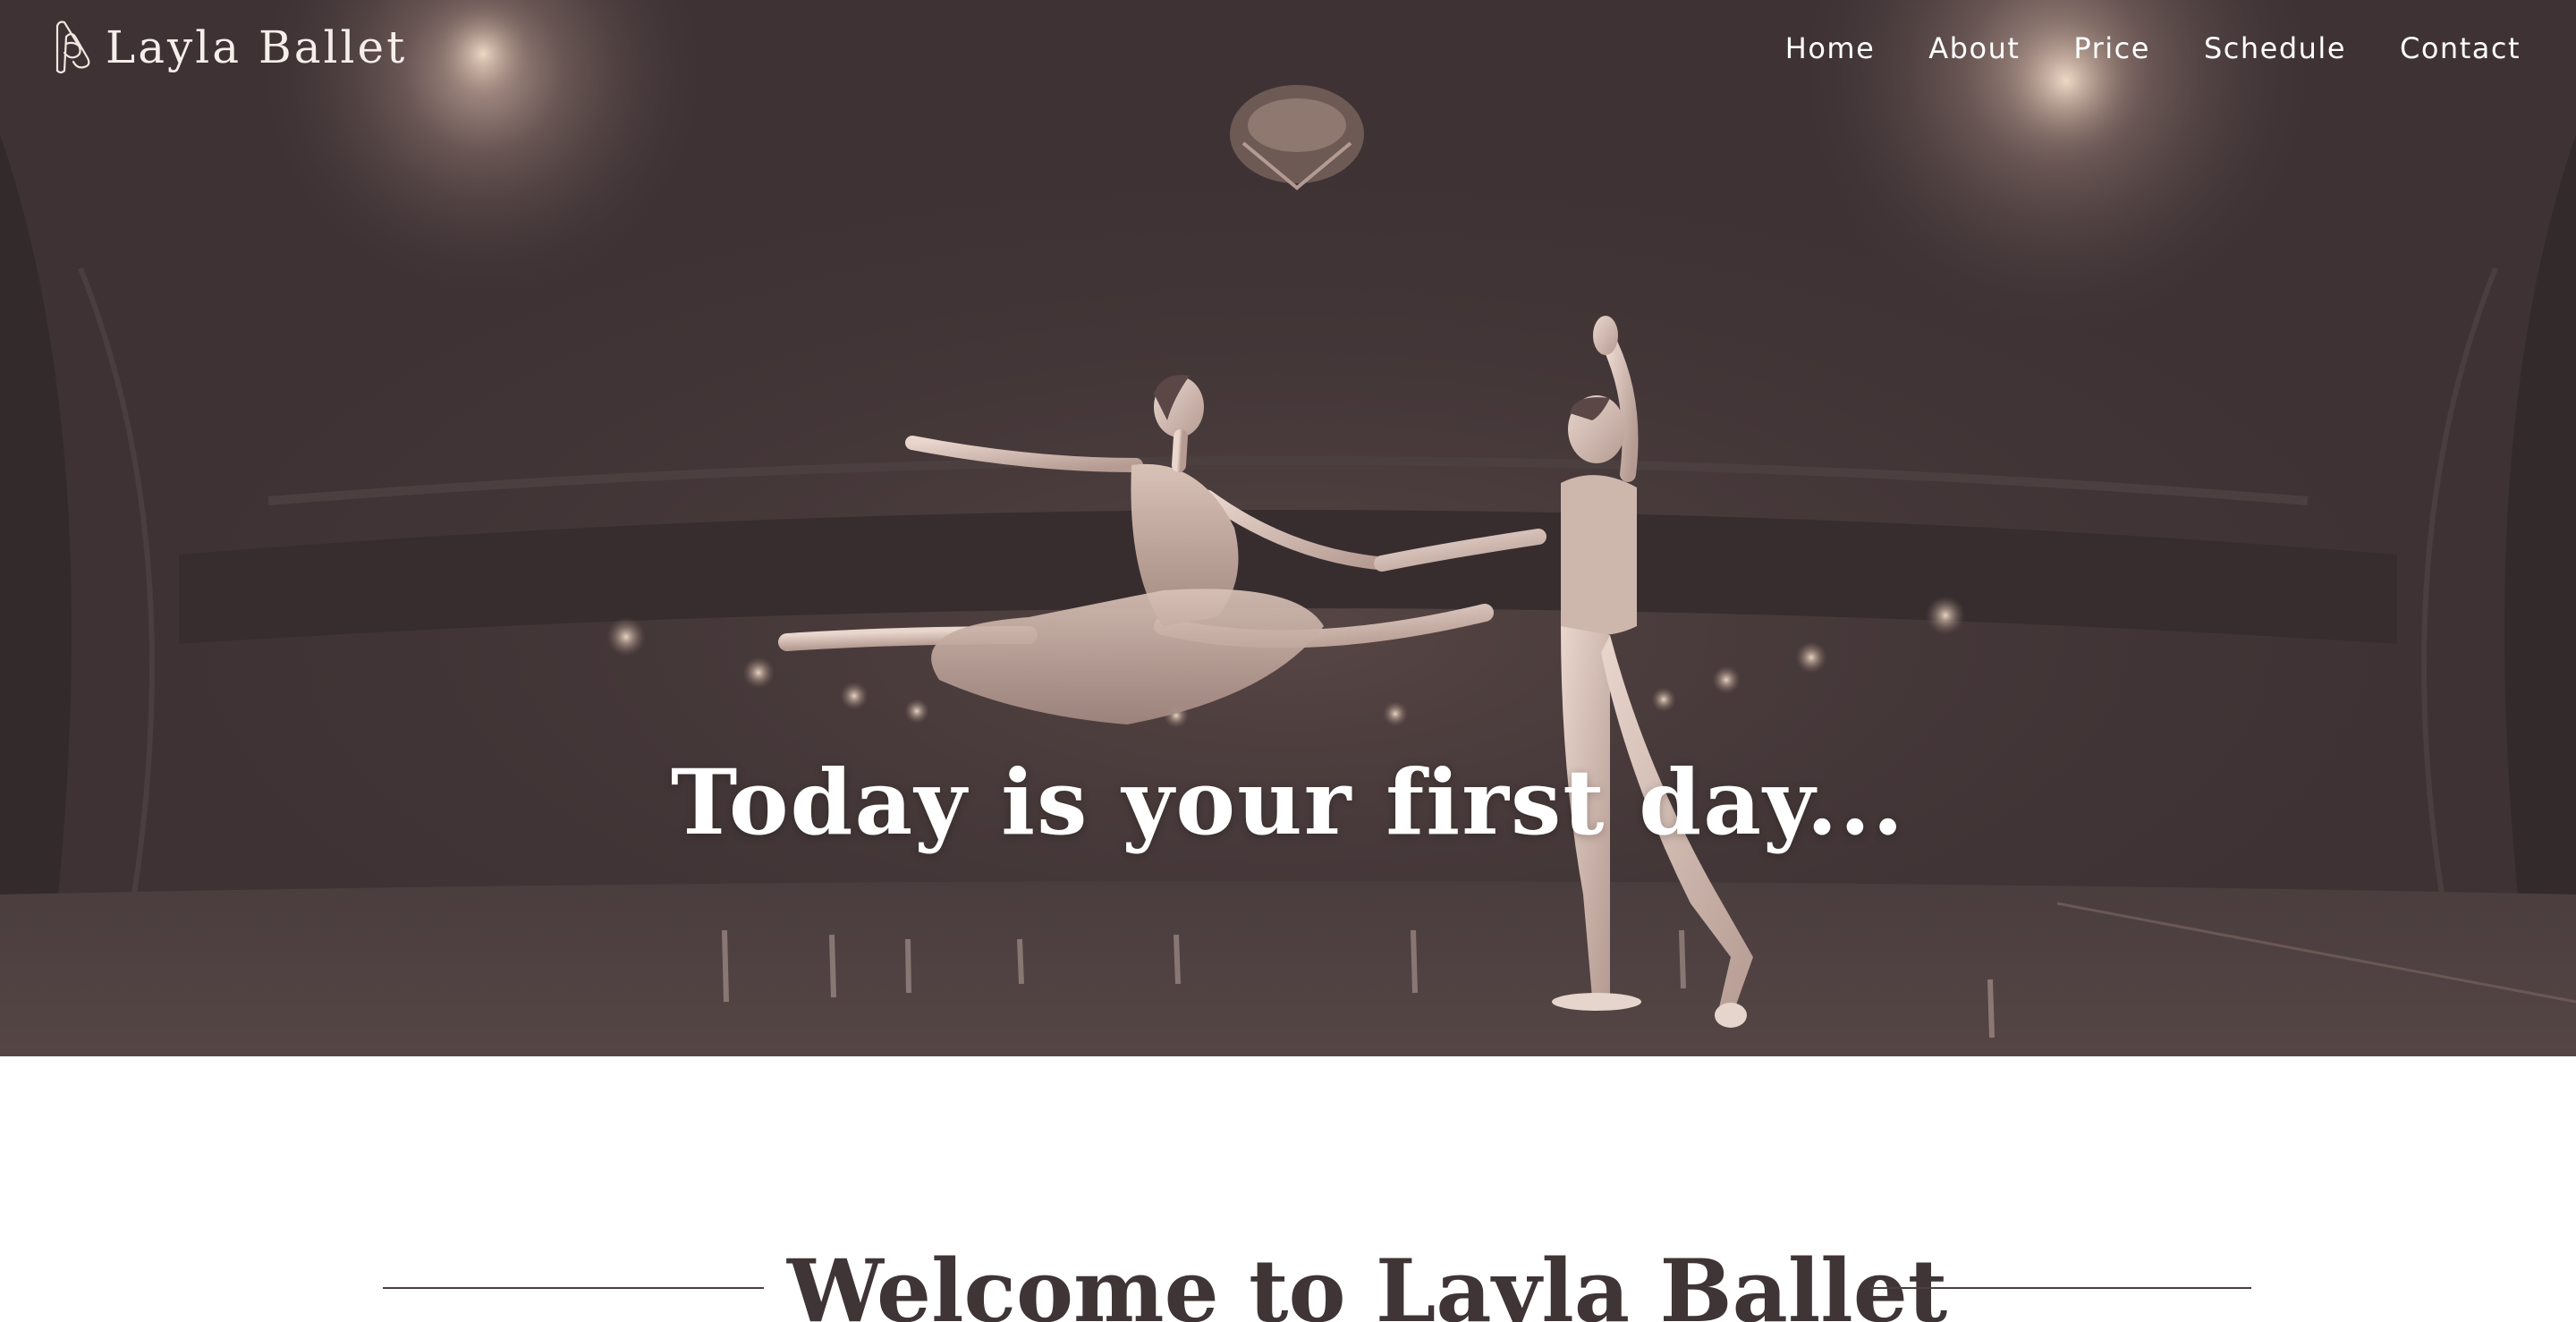 Image resolution: width=2576 pixels, height=1322 pixels. I want to click on main-nav: Home About Price Schedule Contact, so click(2139, 48).